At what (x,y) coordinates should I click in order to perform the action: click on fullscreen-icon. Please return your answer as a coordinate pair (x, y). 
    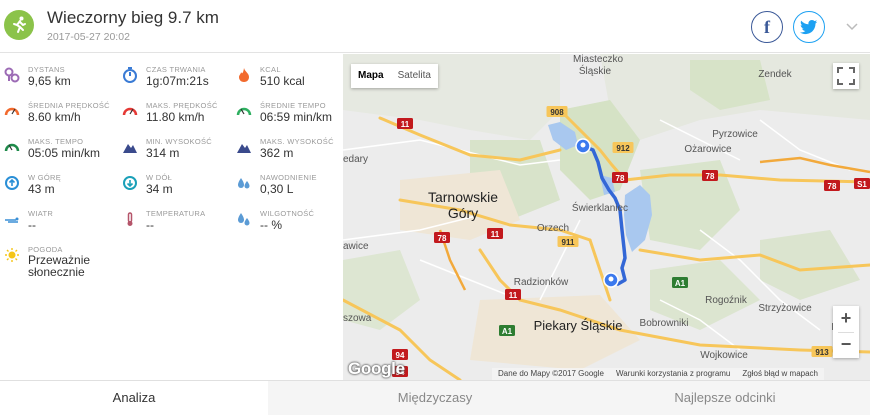
    Looking at the image, I should click on (846, 76).